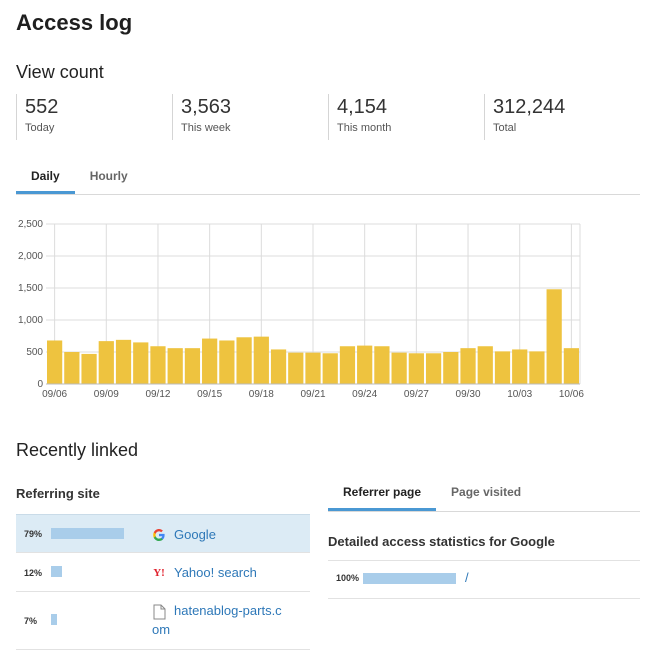 This screenshot has height=669, width=669. What do you see at coordinates (348, 578) in the screenshot?
I see `detail-percent: 100%` at bounding box center [348, 578].